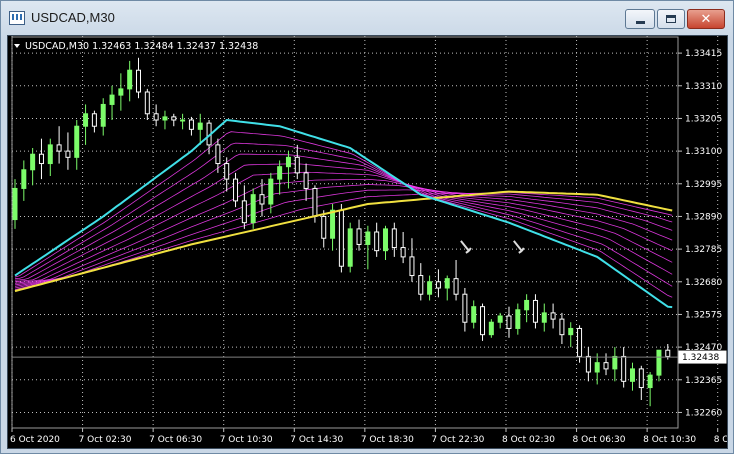 The height and width of the screenshot is (454, 734). What do you see at coordinates (599, 440) in the screenshot?
I see `x-tick-label: 8 Oct 06:30` at bounding box center [599, 440].